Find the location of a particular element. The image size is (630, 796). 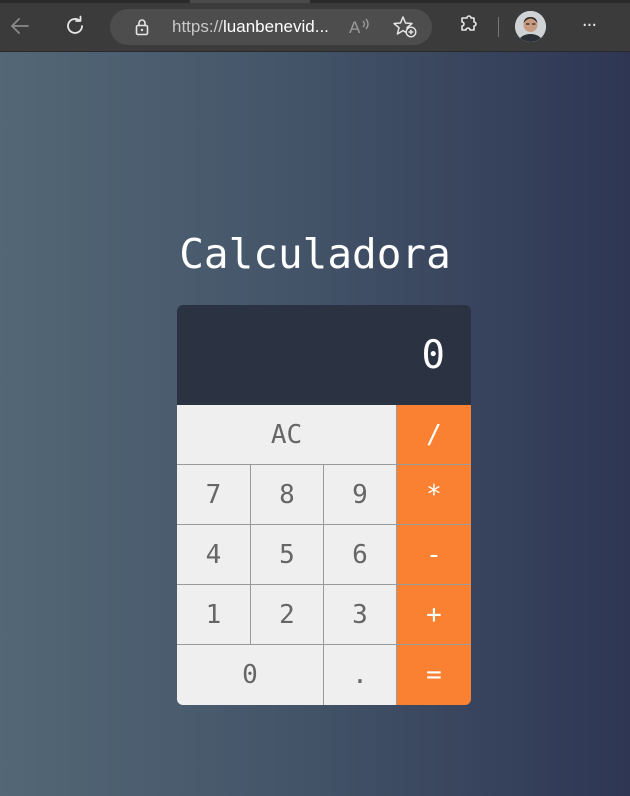

page-title: Calculadora is located at coordinates (315, 254).